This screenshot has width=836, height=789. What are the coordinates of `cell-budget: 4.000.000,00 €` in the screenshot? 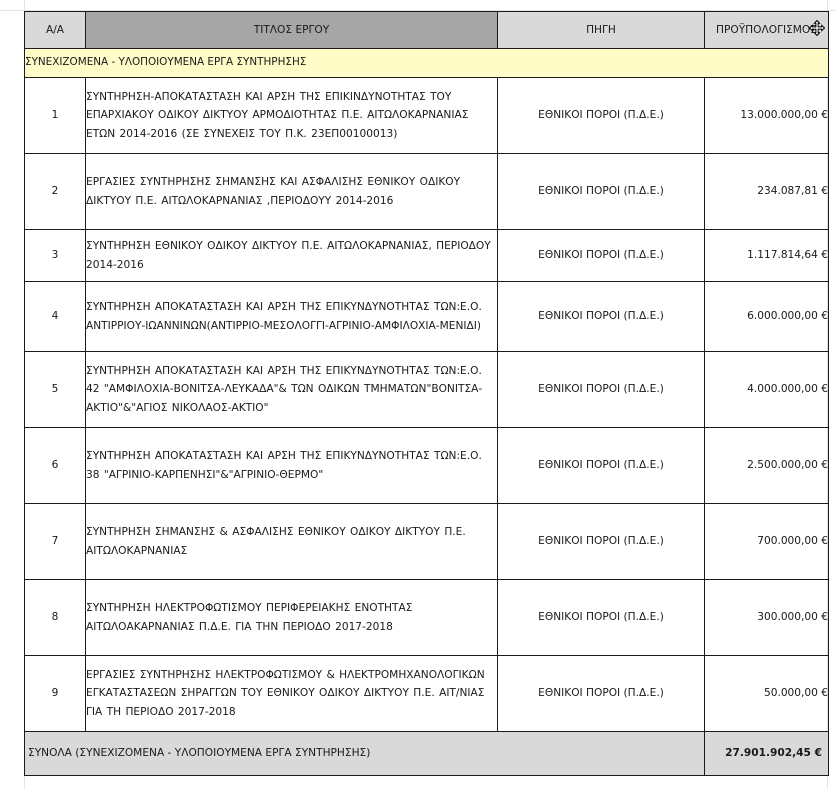 It's located at (766, 389).